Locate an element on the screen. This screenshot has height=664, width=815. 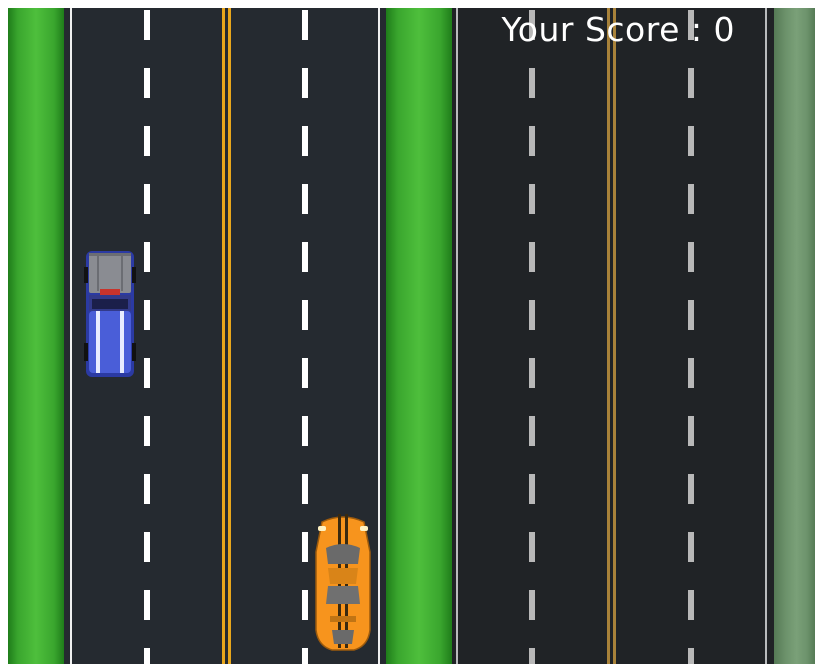
grass-strip-left is located at coordinates (36, 336).